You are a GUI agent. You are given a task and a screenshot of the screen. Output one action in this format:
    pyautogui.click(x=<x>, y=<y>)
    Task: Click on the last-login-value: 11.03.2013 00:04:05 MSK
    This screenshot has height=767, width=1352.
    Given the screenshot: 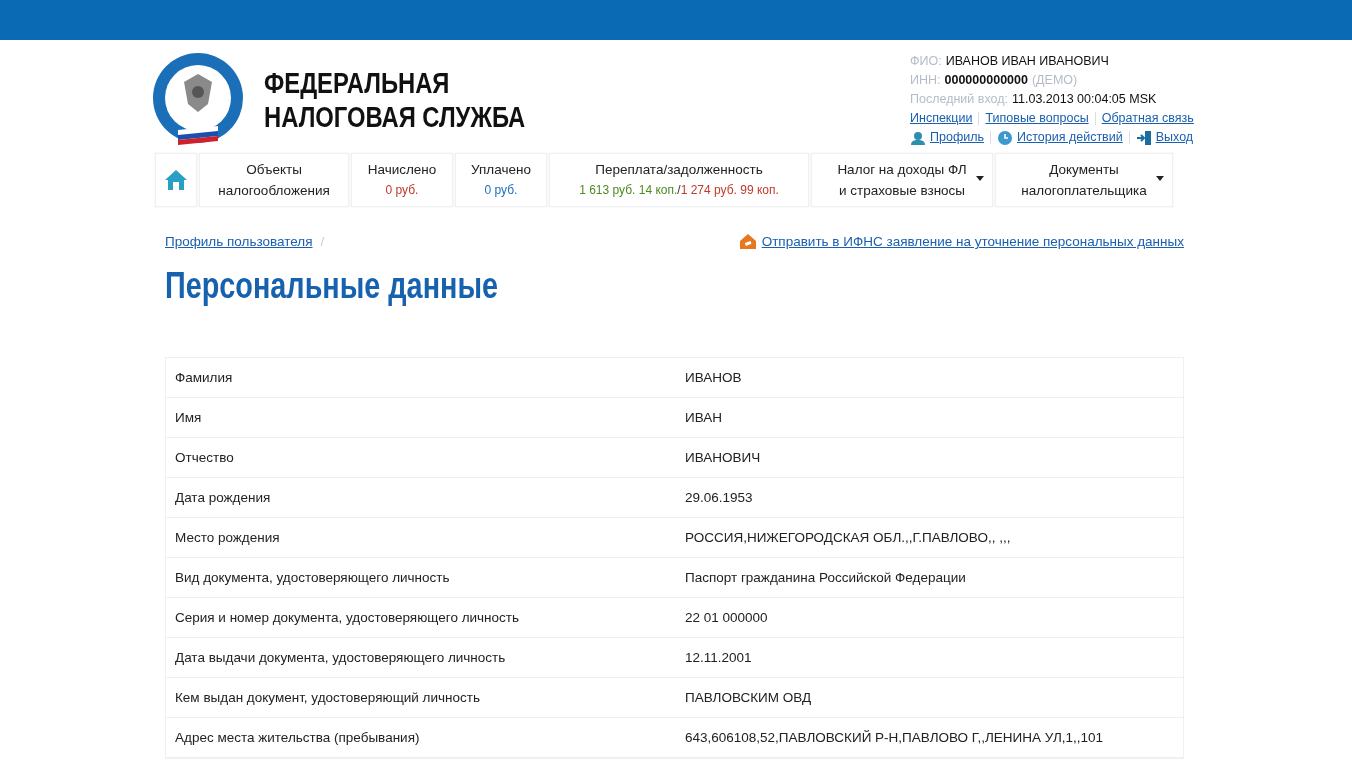 What is the action you would take?
    pyautogui.click(x=1084, y=99)
    